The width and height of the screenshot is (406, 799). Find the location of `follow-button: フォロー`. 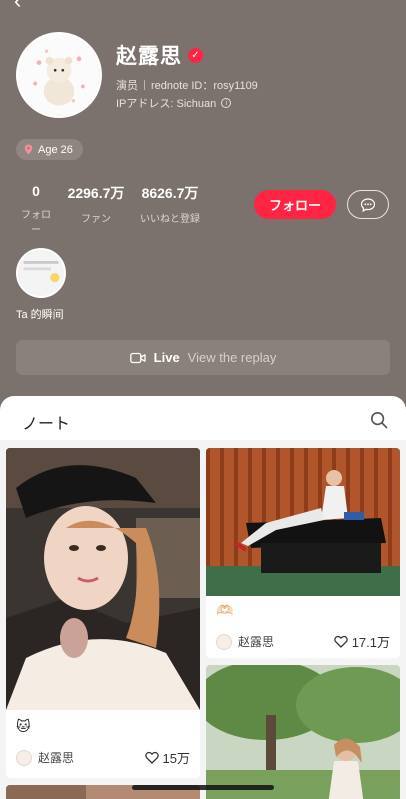

follow-button: フォロー is located at coordinates (295, 204).